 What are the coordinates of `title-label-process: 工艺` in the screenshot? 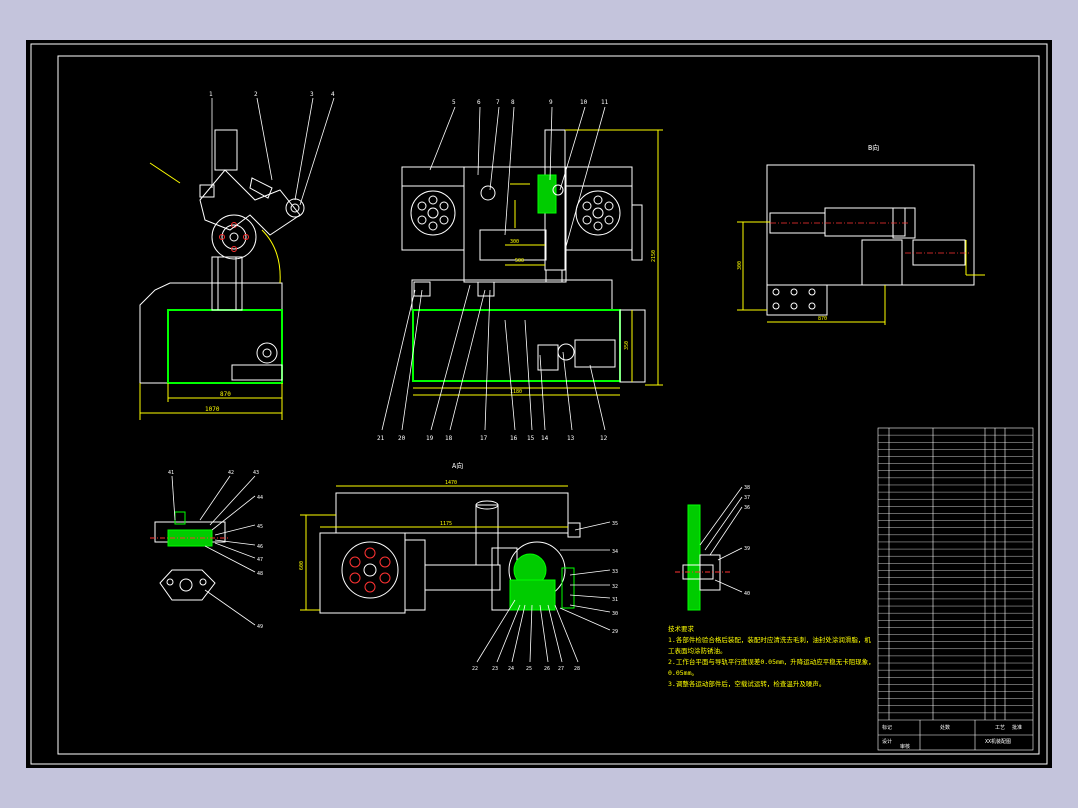 It's located at (1000, 728).